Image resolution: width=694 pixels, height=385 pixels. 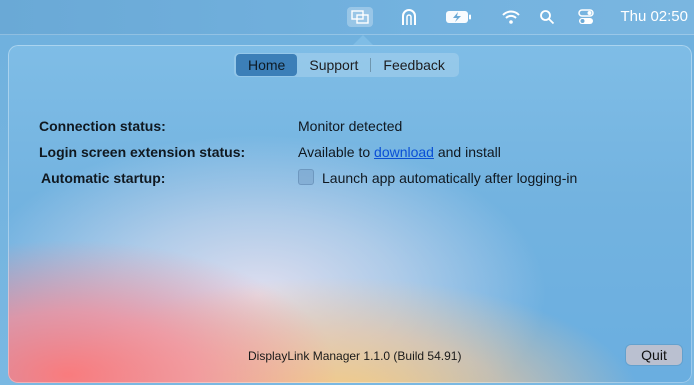 I want to click on tab-support: Support, so click(x=333, y=65).